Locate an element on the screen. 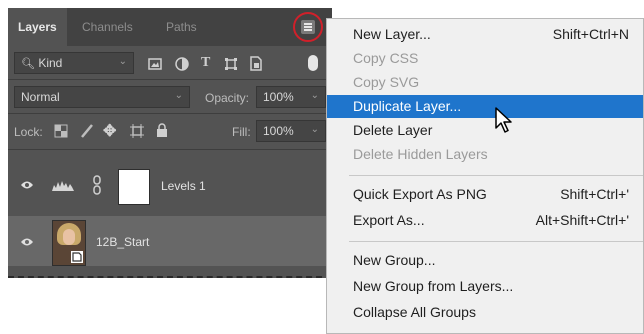 The image size is (644, 334). levels-adjustment-icon is located at coordinates (63, 186).